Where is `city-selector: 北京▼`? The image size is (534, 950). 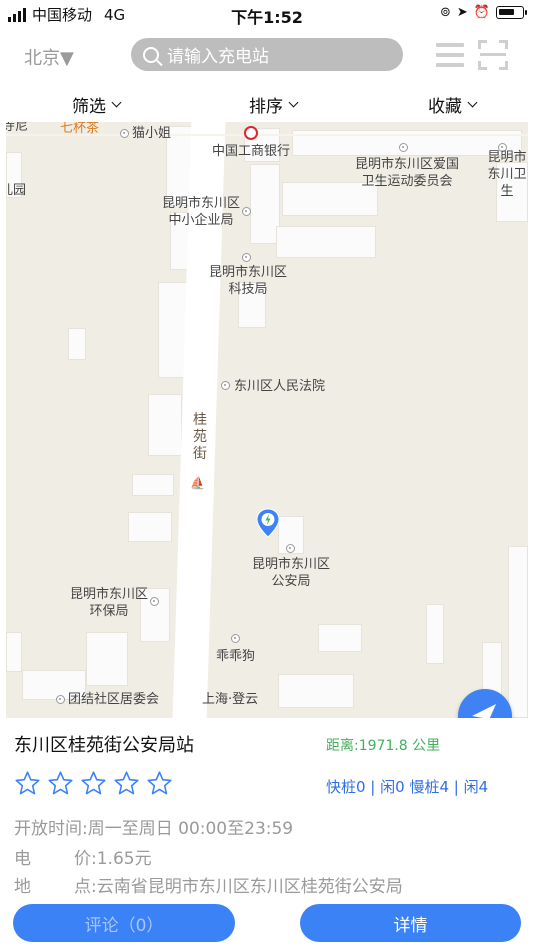 city-selector: 北京▼ is located at coordinates (49, 57).